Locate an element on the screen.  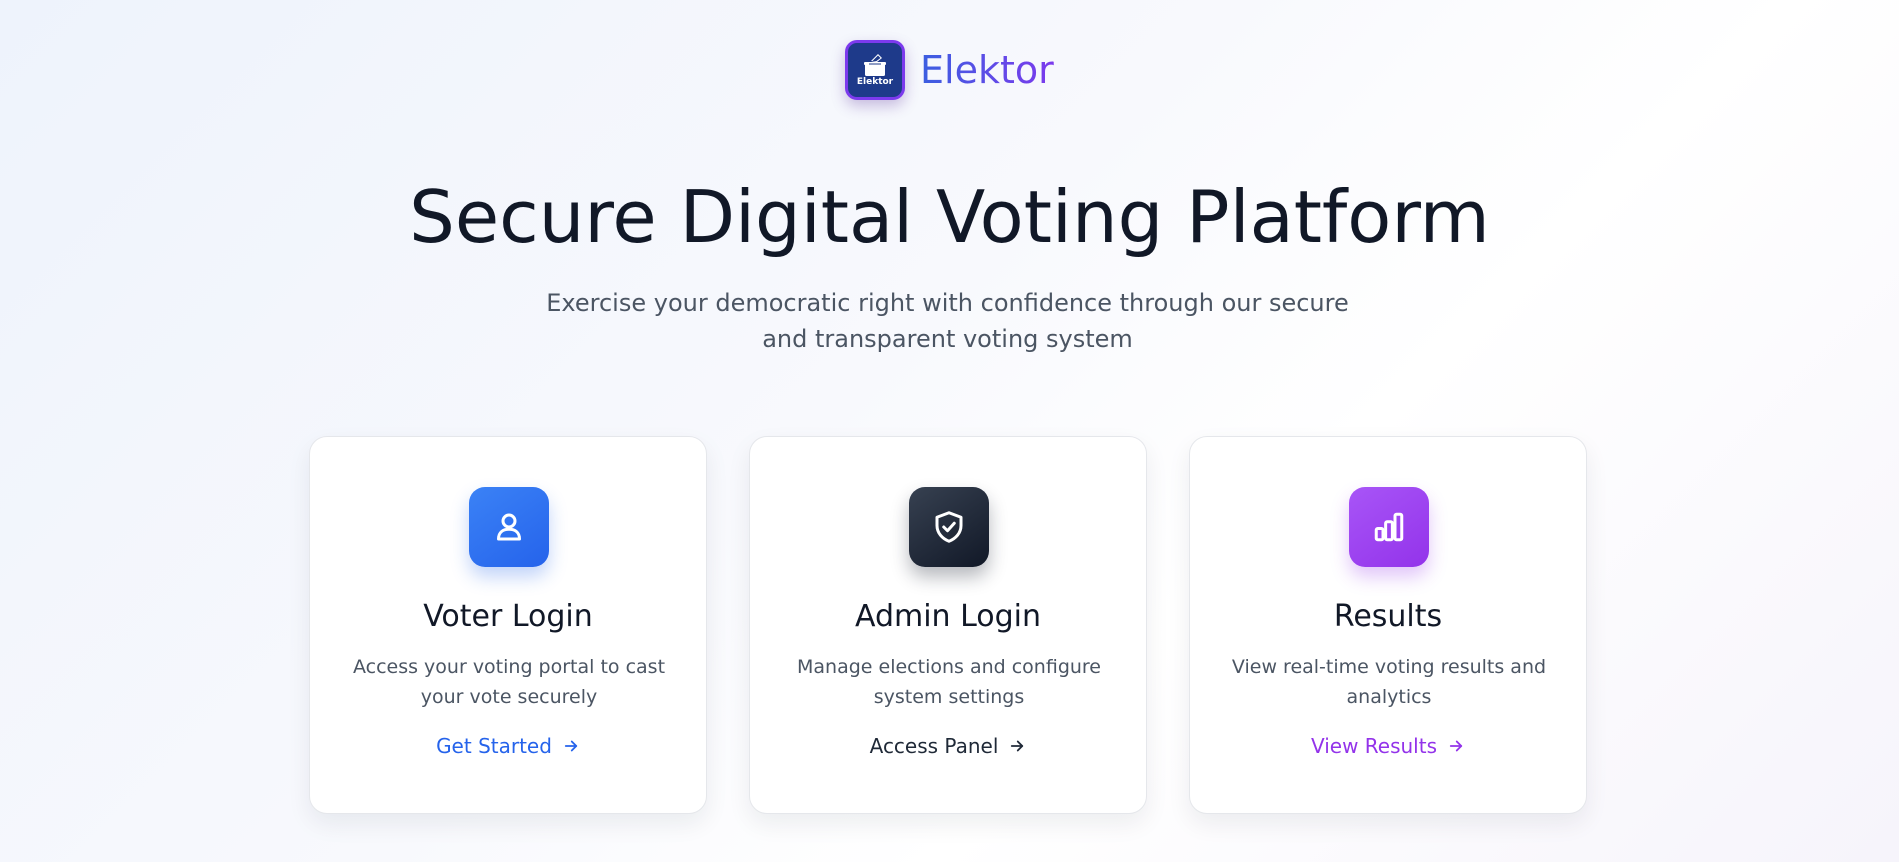
brand: Elektor Elektor is located at coordinates (949, 70).